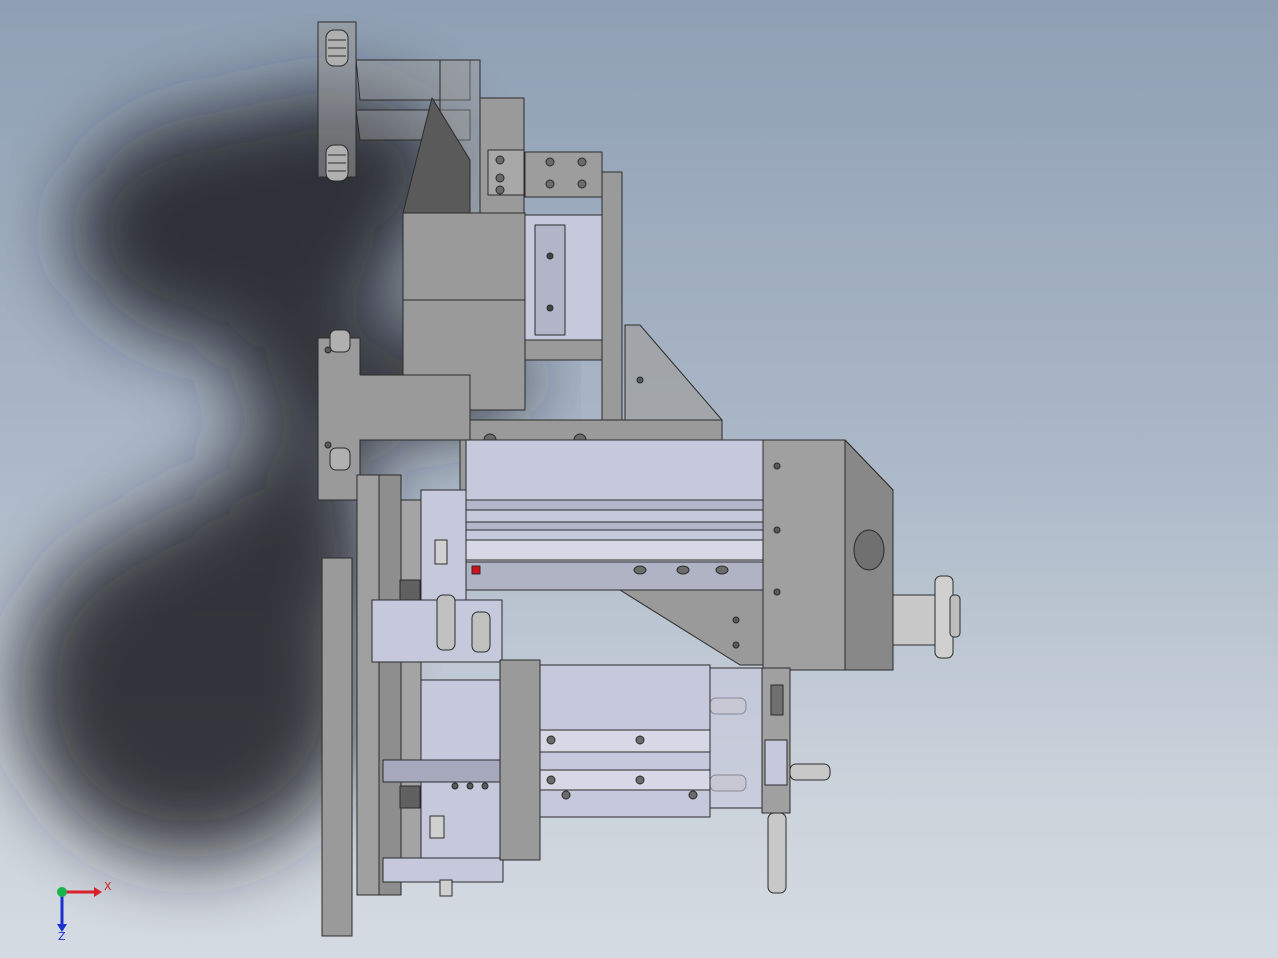 This screenshot has height=958, width=1278. What do you see at coordinates (796, 780) in the screenshot?
I see `right-guide-rod` at bounding box center [796, 780].